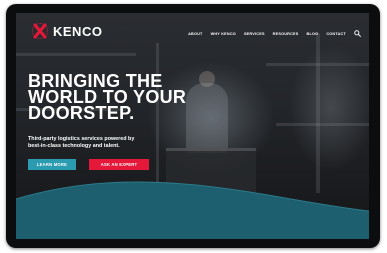  I want to click on hero-headline: BRINGING THE WORLD TO YOUR DOORSTEP., so click(107, 97).